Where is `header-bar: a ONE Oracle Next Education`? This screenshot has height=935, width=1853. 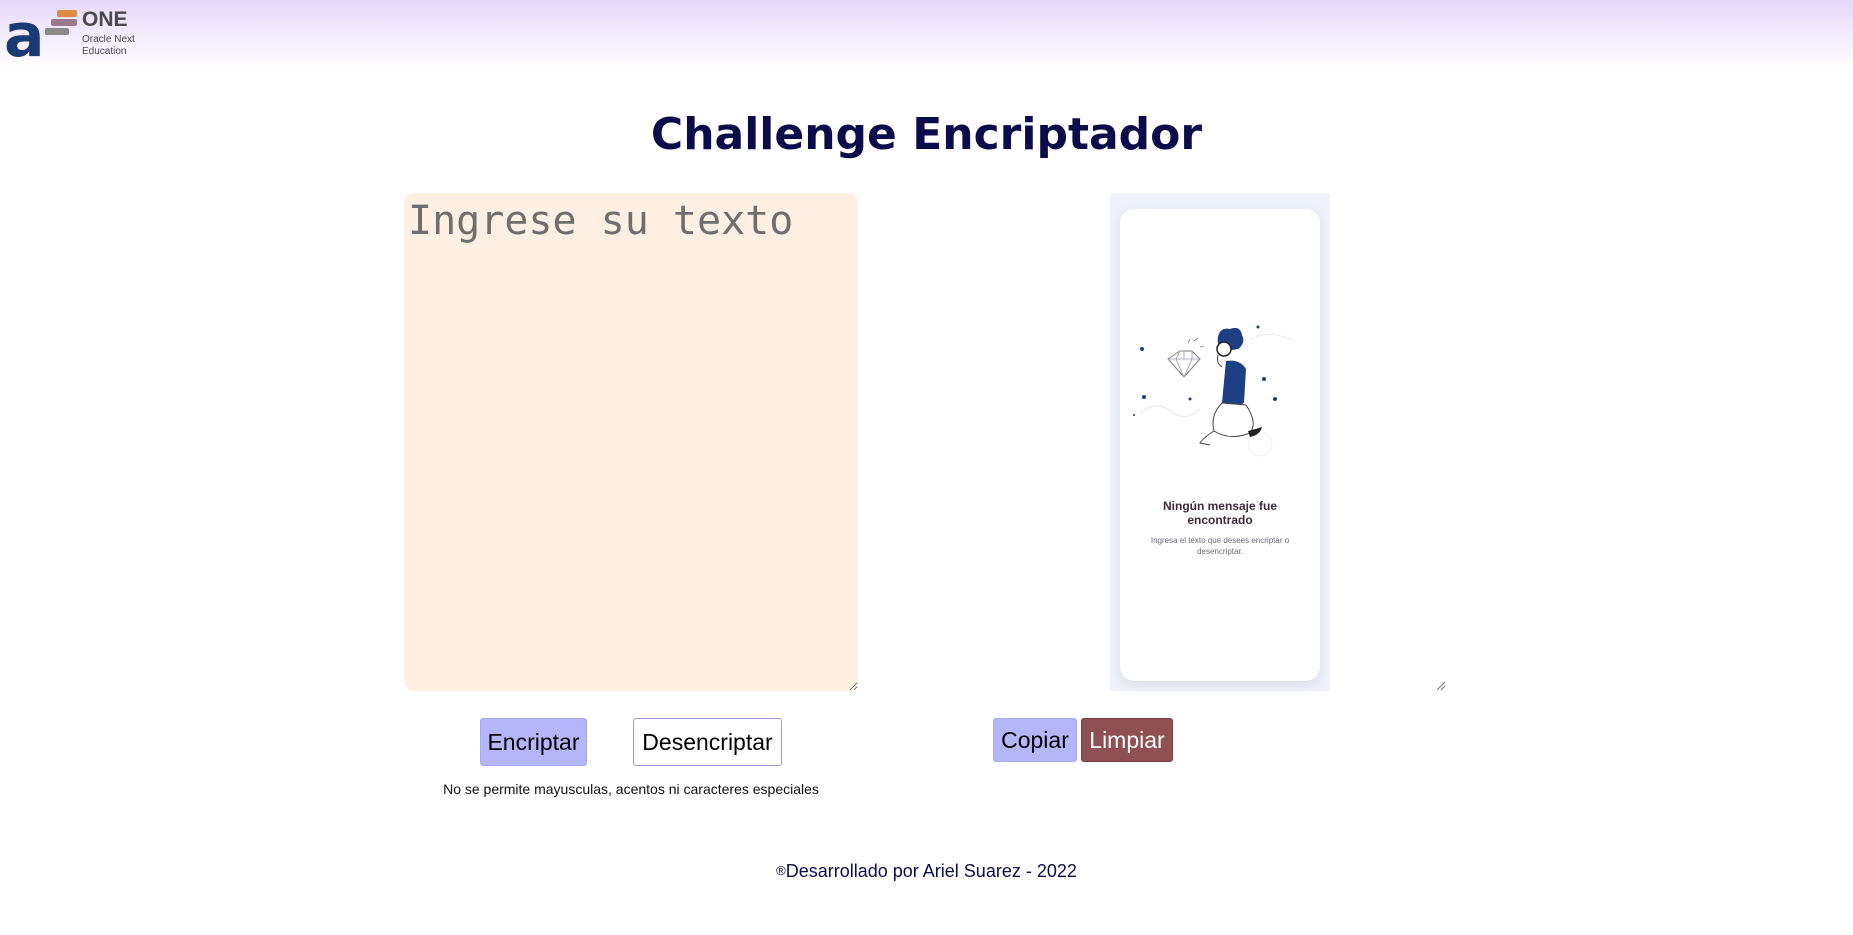 header-bar: a ONE Oracle Next Education is located at coordinates (926, 35).